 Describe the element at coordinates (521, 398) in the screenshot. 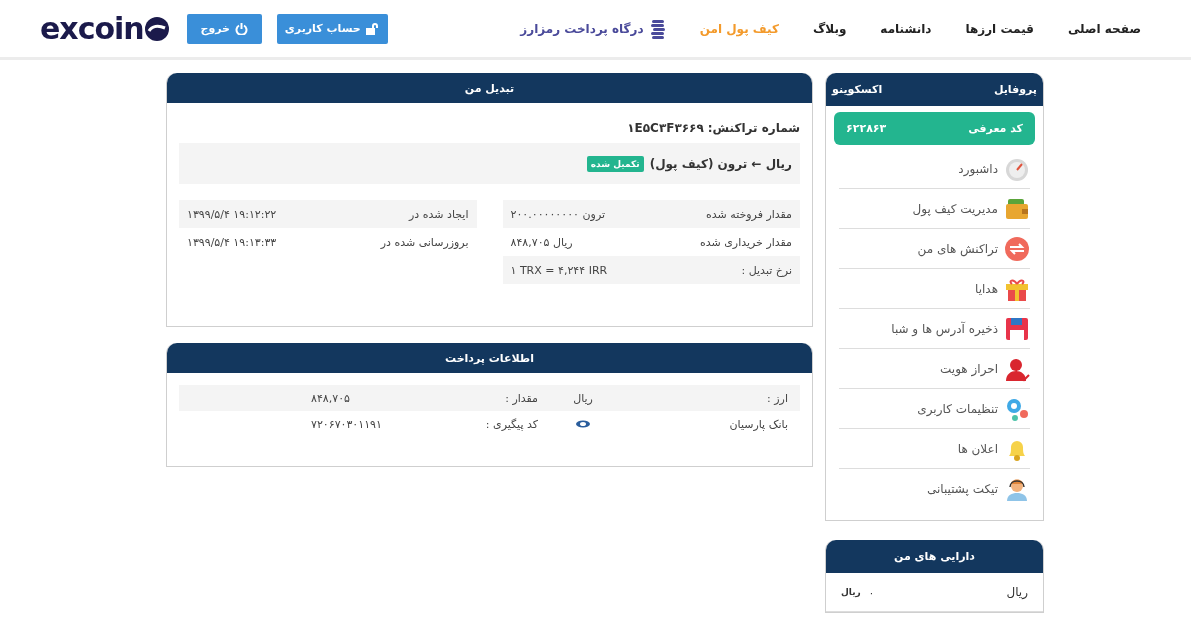

I see `payment-label: مقدار :` at that location.